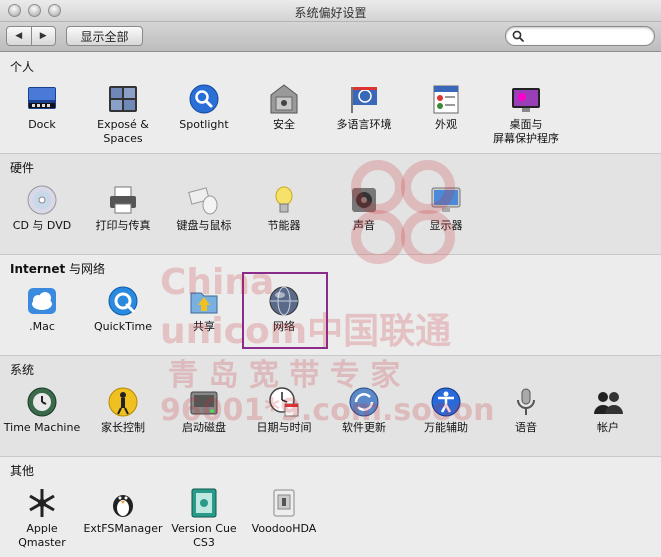 Image resolution: width=661 pixels, height=557 pixels. I want to click on pane-security: 安全, so click(284, 107).